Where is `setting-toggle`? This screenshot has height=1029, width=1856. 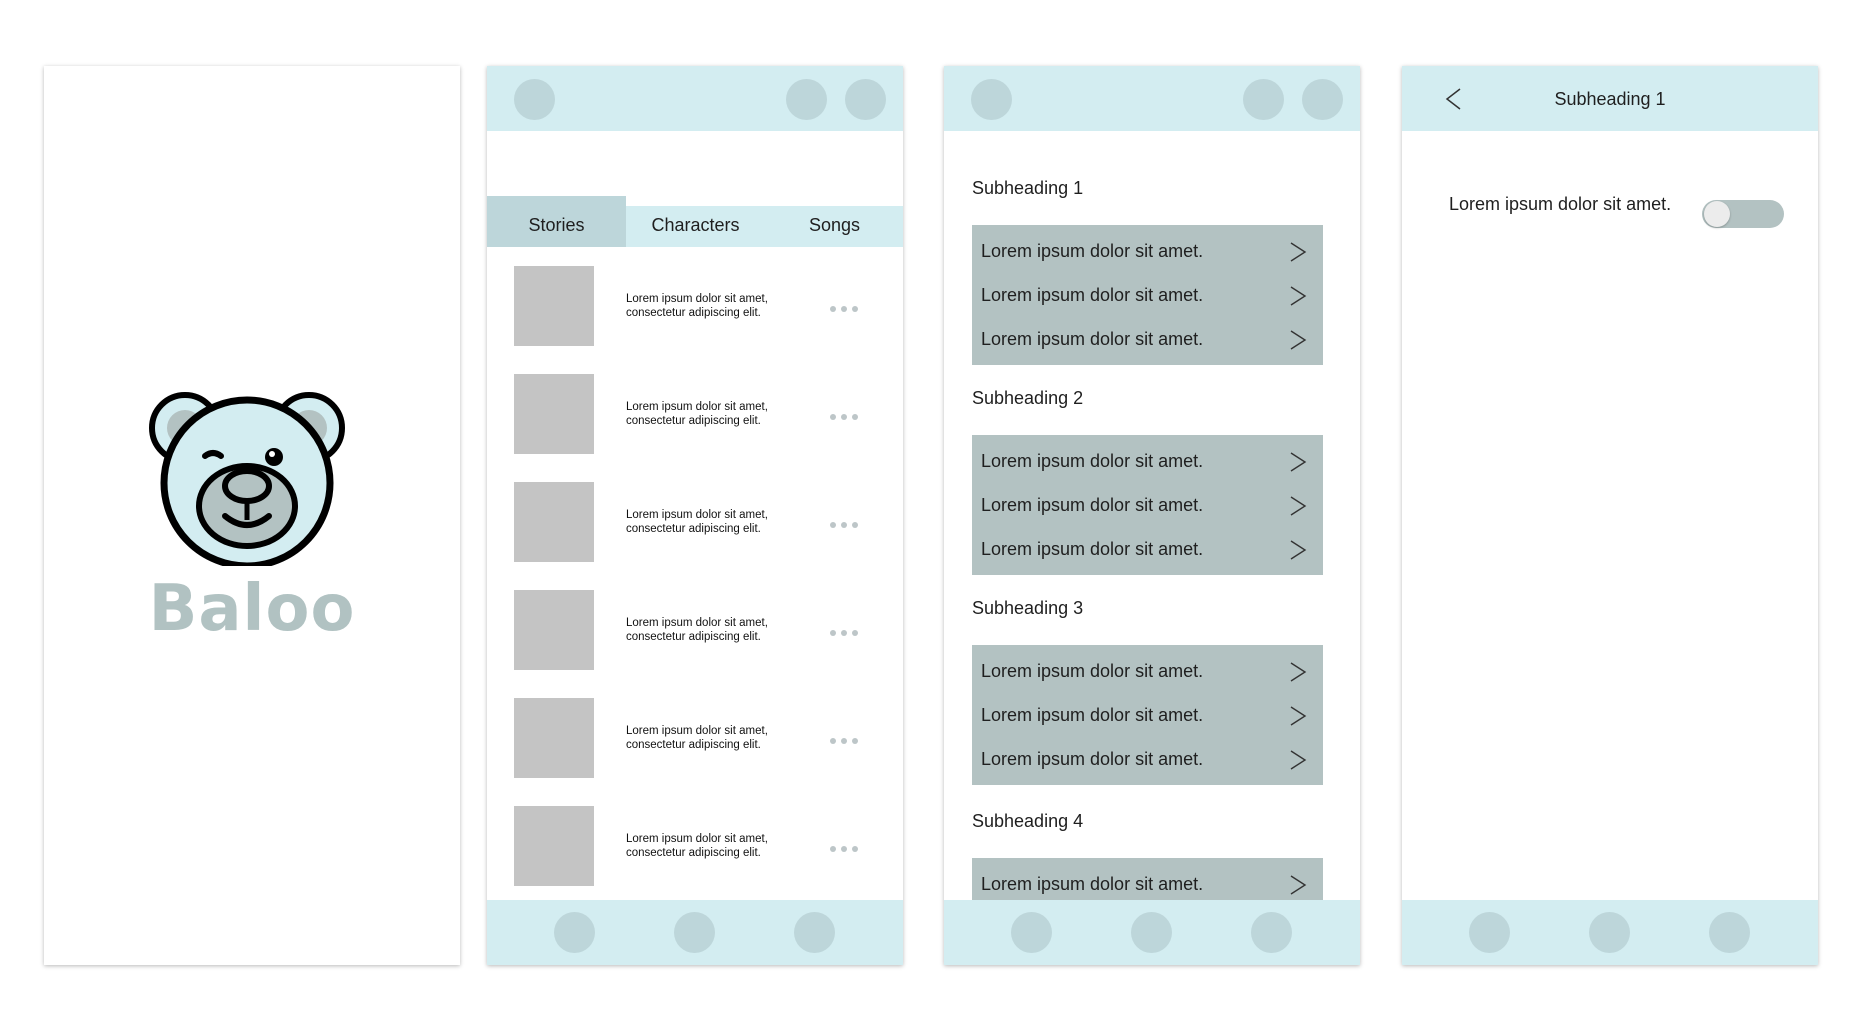
setting-toggle is located at coordinates (1743, 214).